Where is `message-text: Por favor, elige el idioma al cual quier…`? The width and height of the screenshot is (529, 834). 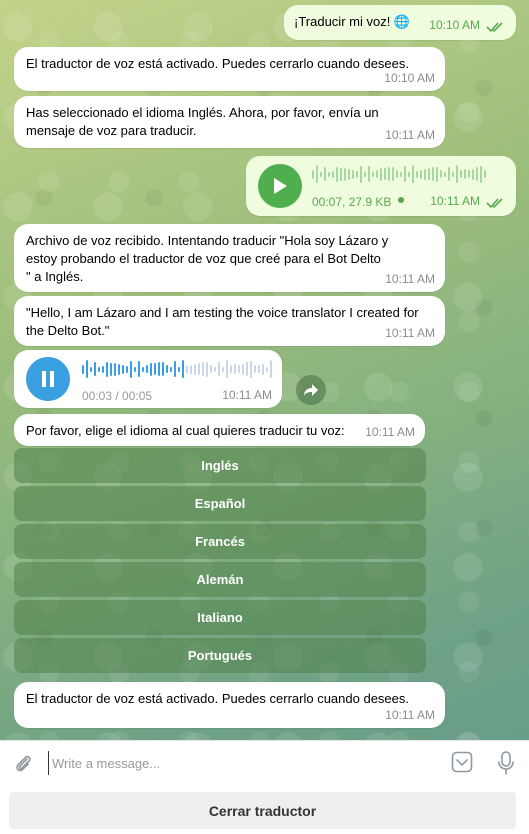 message-text: Por favor, elige el idioma al cual quier… is located at coordinates (185, 430).